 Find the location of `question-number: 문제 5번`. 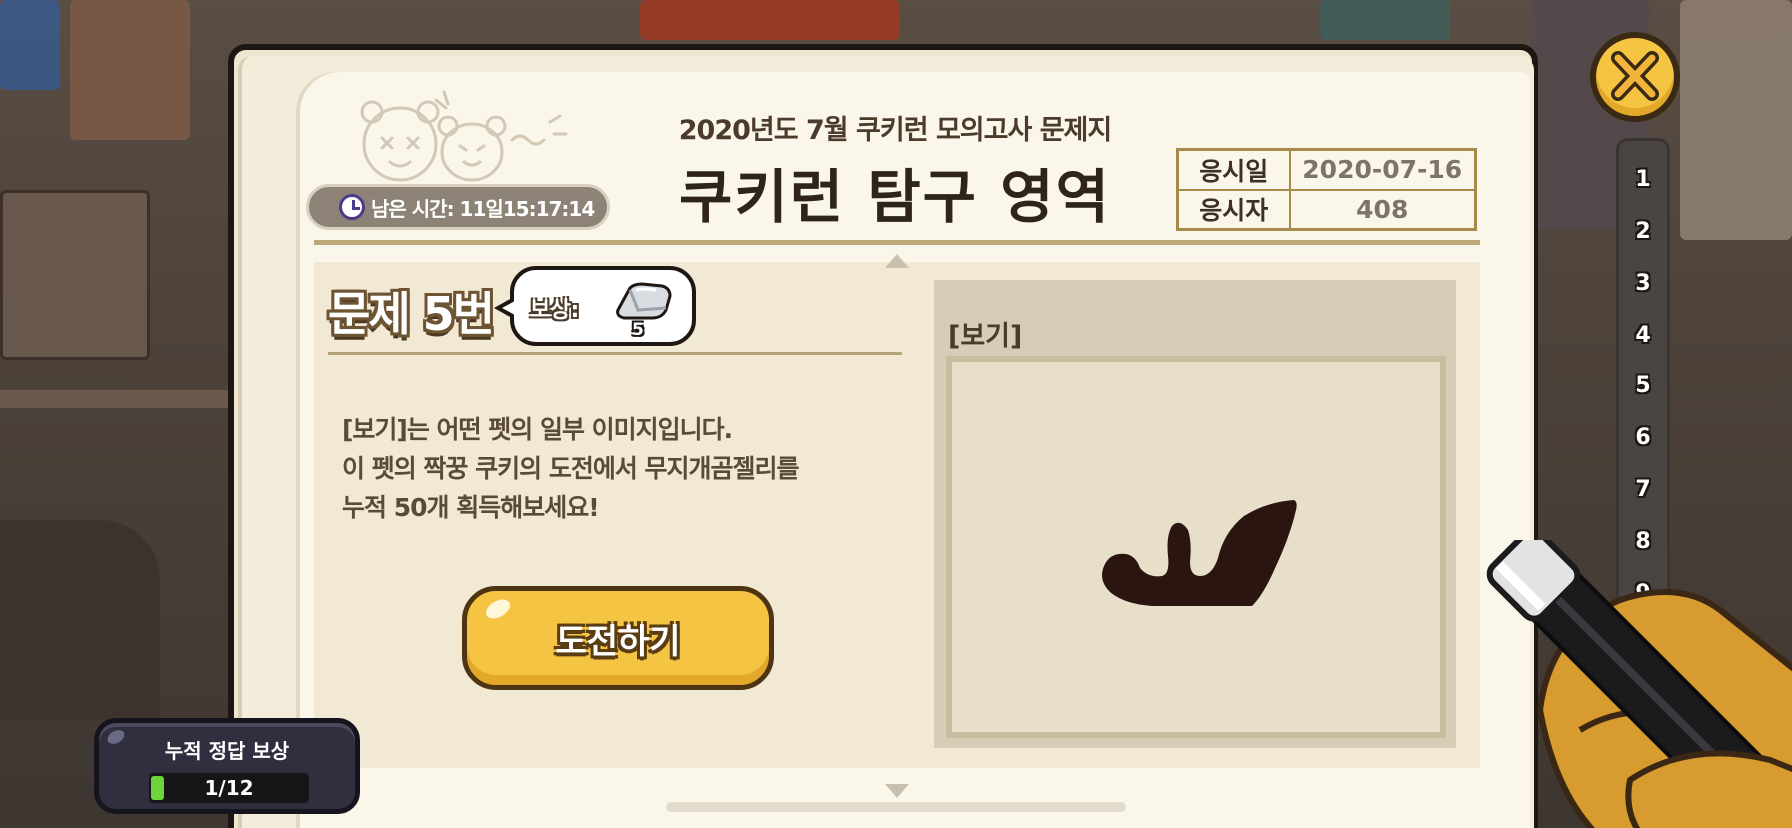

question-number: 문제 5번 is located at coordinates (411, 314).